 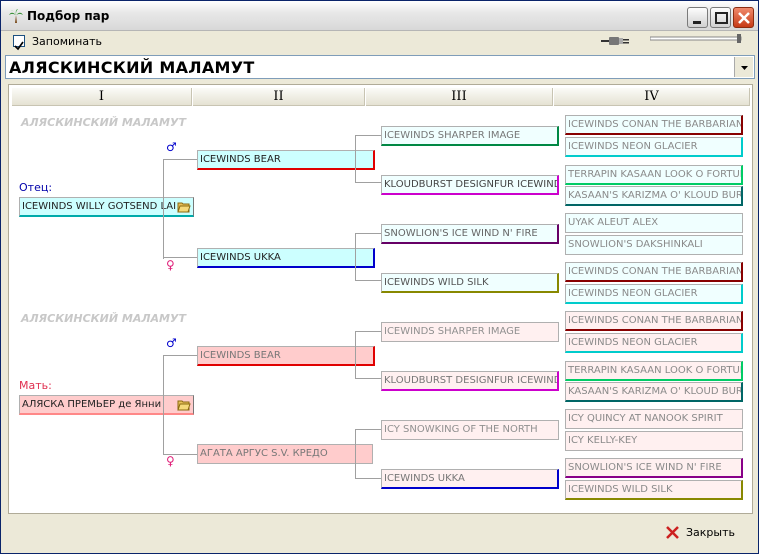 I want to click on window-title: Подбор пар, so click(x=68, y=16).